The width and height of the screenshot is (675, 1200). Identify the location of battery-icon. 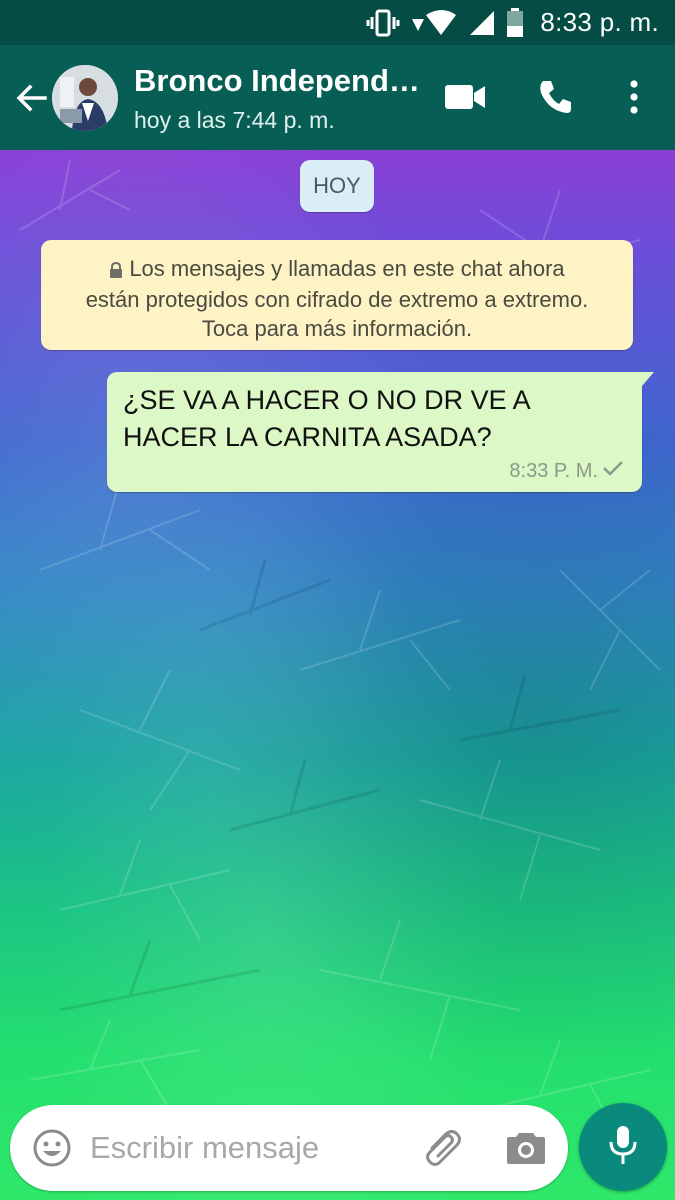
(515, 22).